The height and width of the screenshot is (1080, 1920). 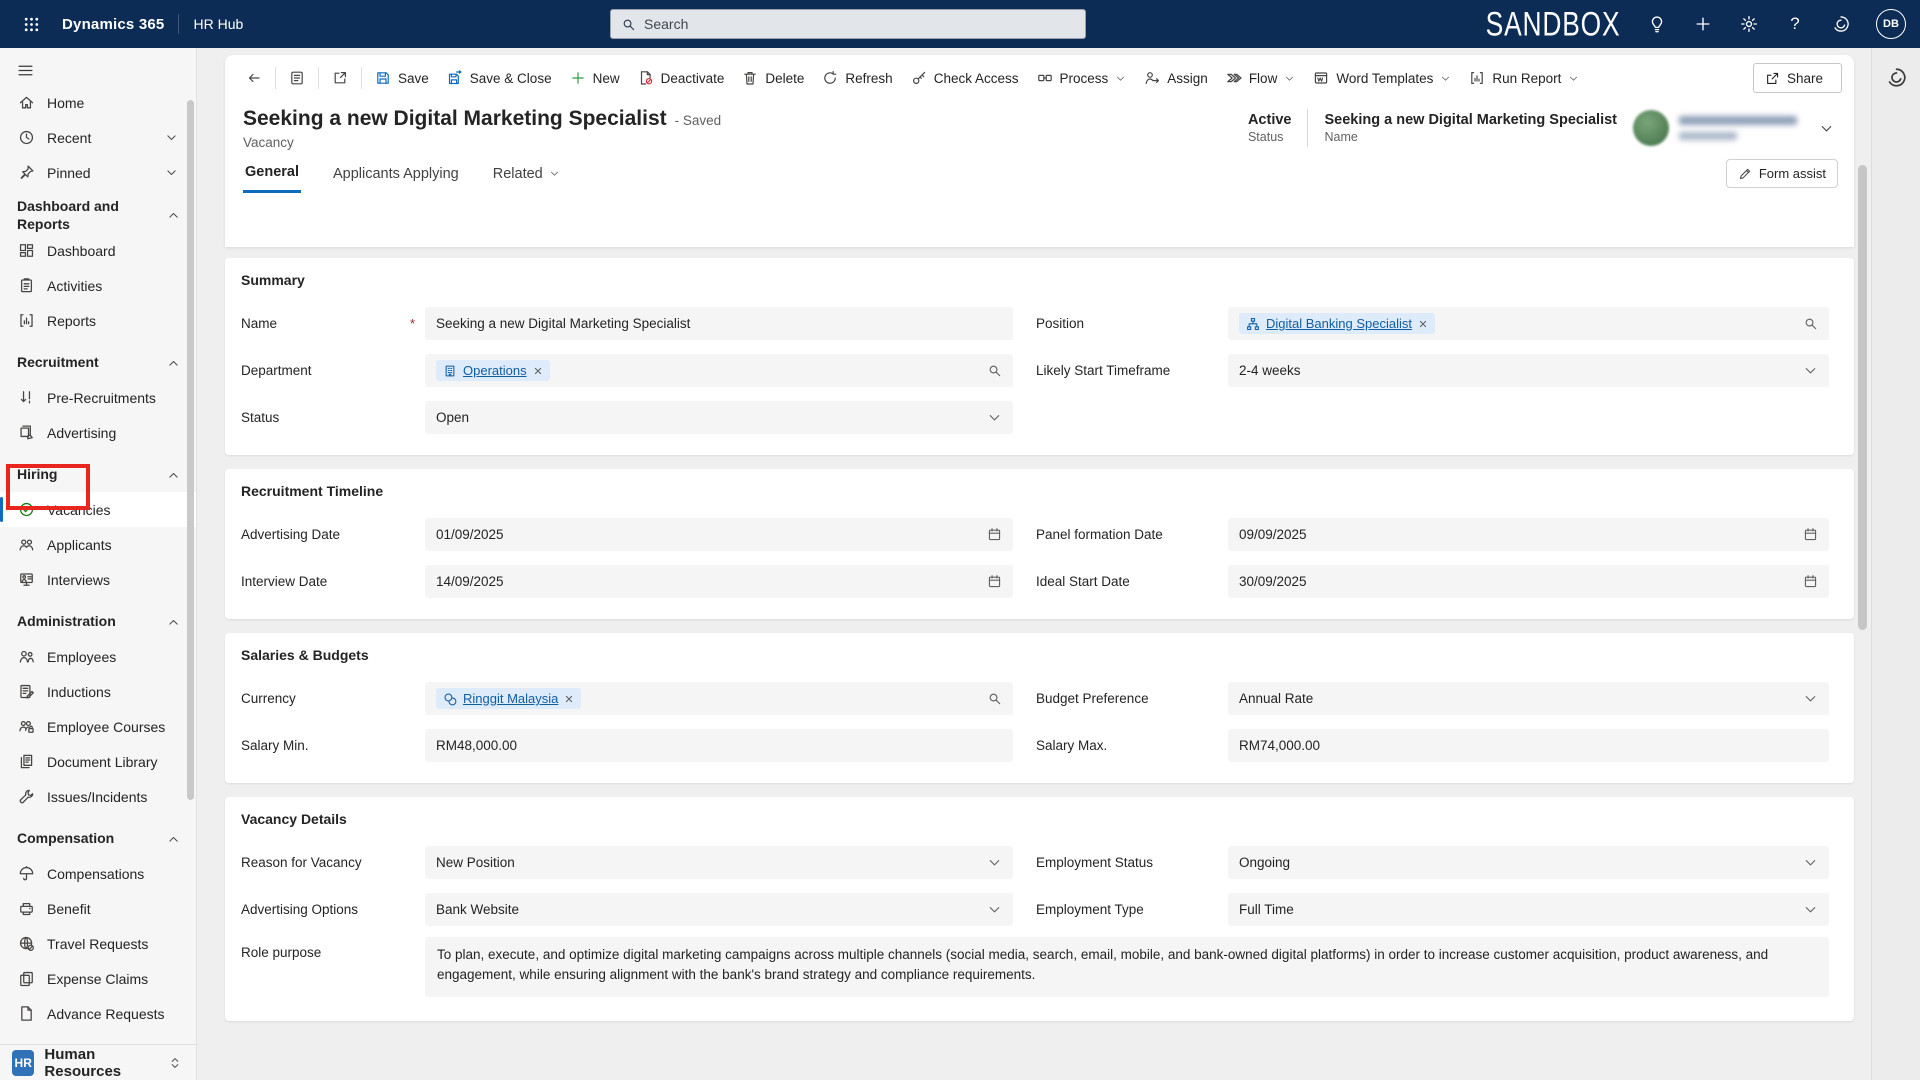 What do you see at coordinates (1261, 78) in the screenshot?
I see `flow-button: Flow` at bounding box center [1261, 78].